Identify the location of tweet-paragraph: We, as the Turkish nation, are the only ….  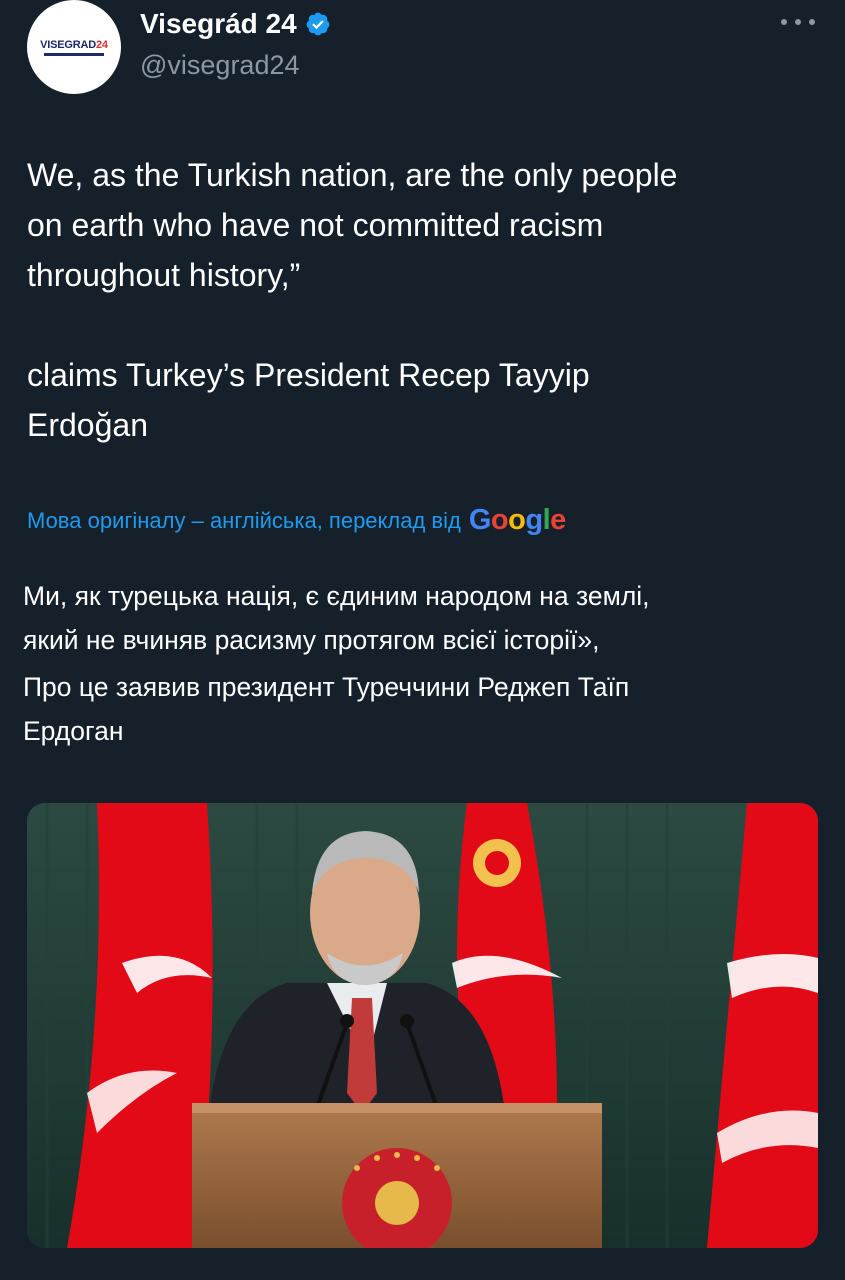
(352, 225).